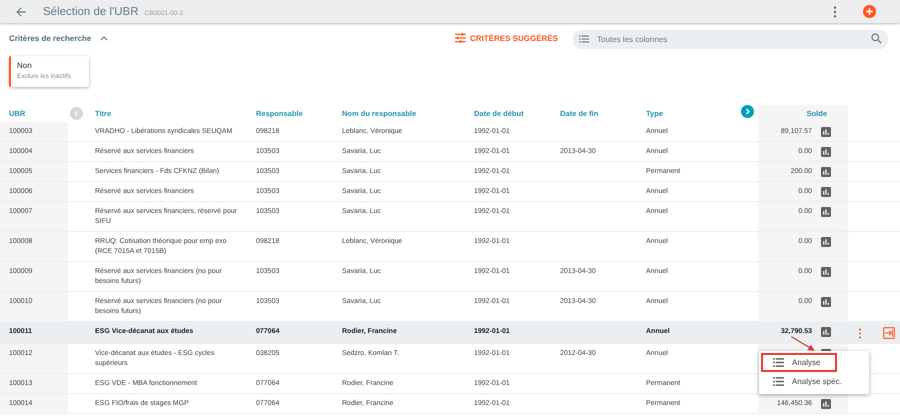 The image size is (900, 417). What do you see at coordinates (25, 65) in the screenshot?
I see `filter-value: Non` at bounding box center [25, 65].